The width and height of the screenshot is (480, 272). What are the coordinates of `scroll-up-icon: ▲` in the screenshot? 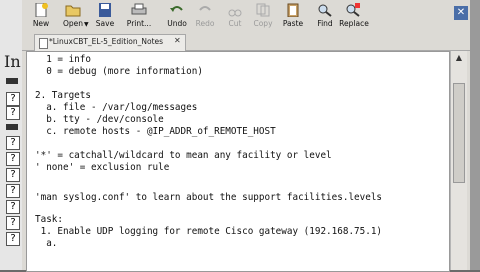 It's located at (459, 59).